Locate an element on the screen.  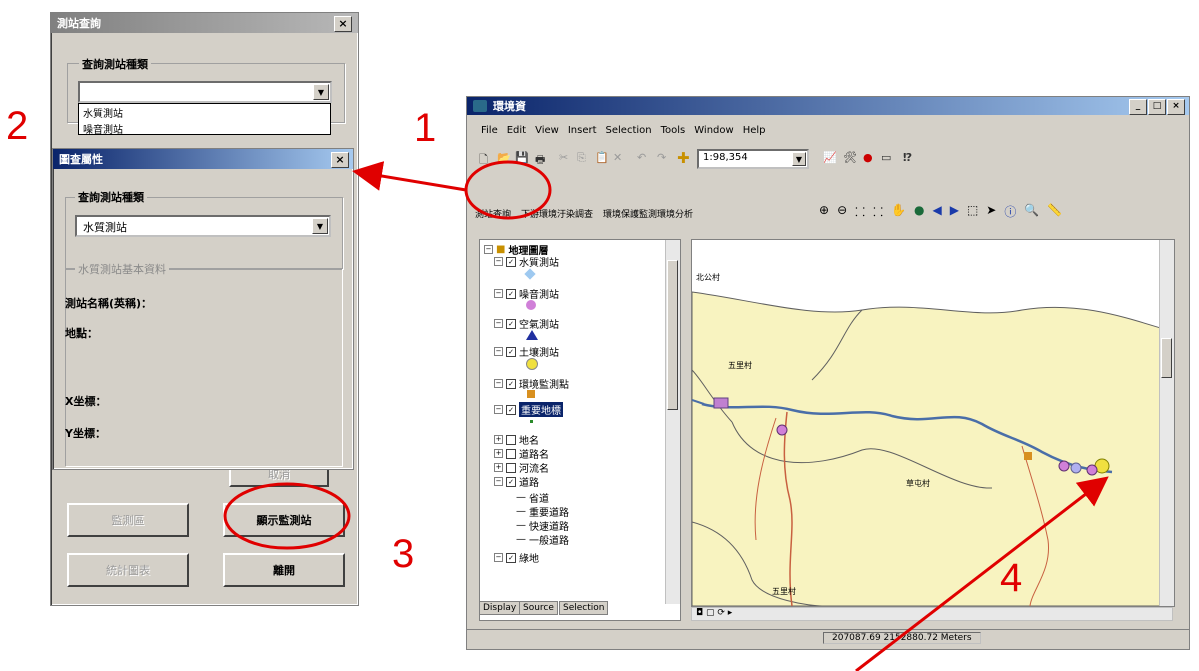
toc-layer-selected: − ✓ 重要地標 is located at coordinates (528, 409).